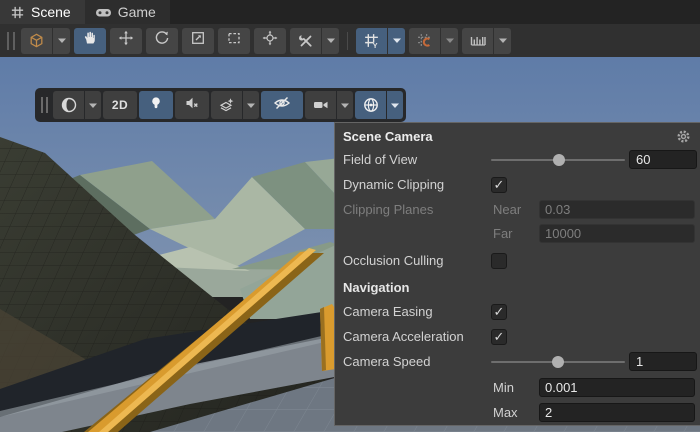 This screenshot has height=432, width=700. What do you see at coordinates (226, 105) in the screenshot?
I see `layers-sparkle-icon` at bounding box center [226, 105].